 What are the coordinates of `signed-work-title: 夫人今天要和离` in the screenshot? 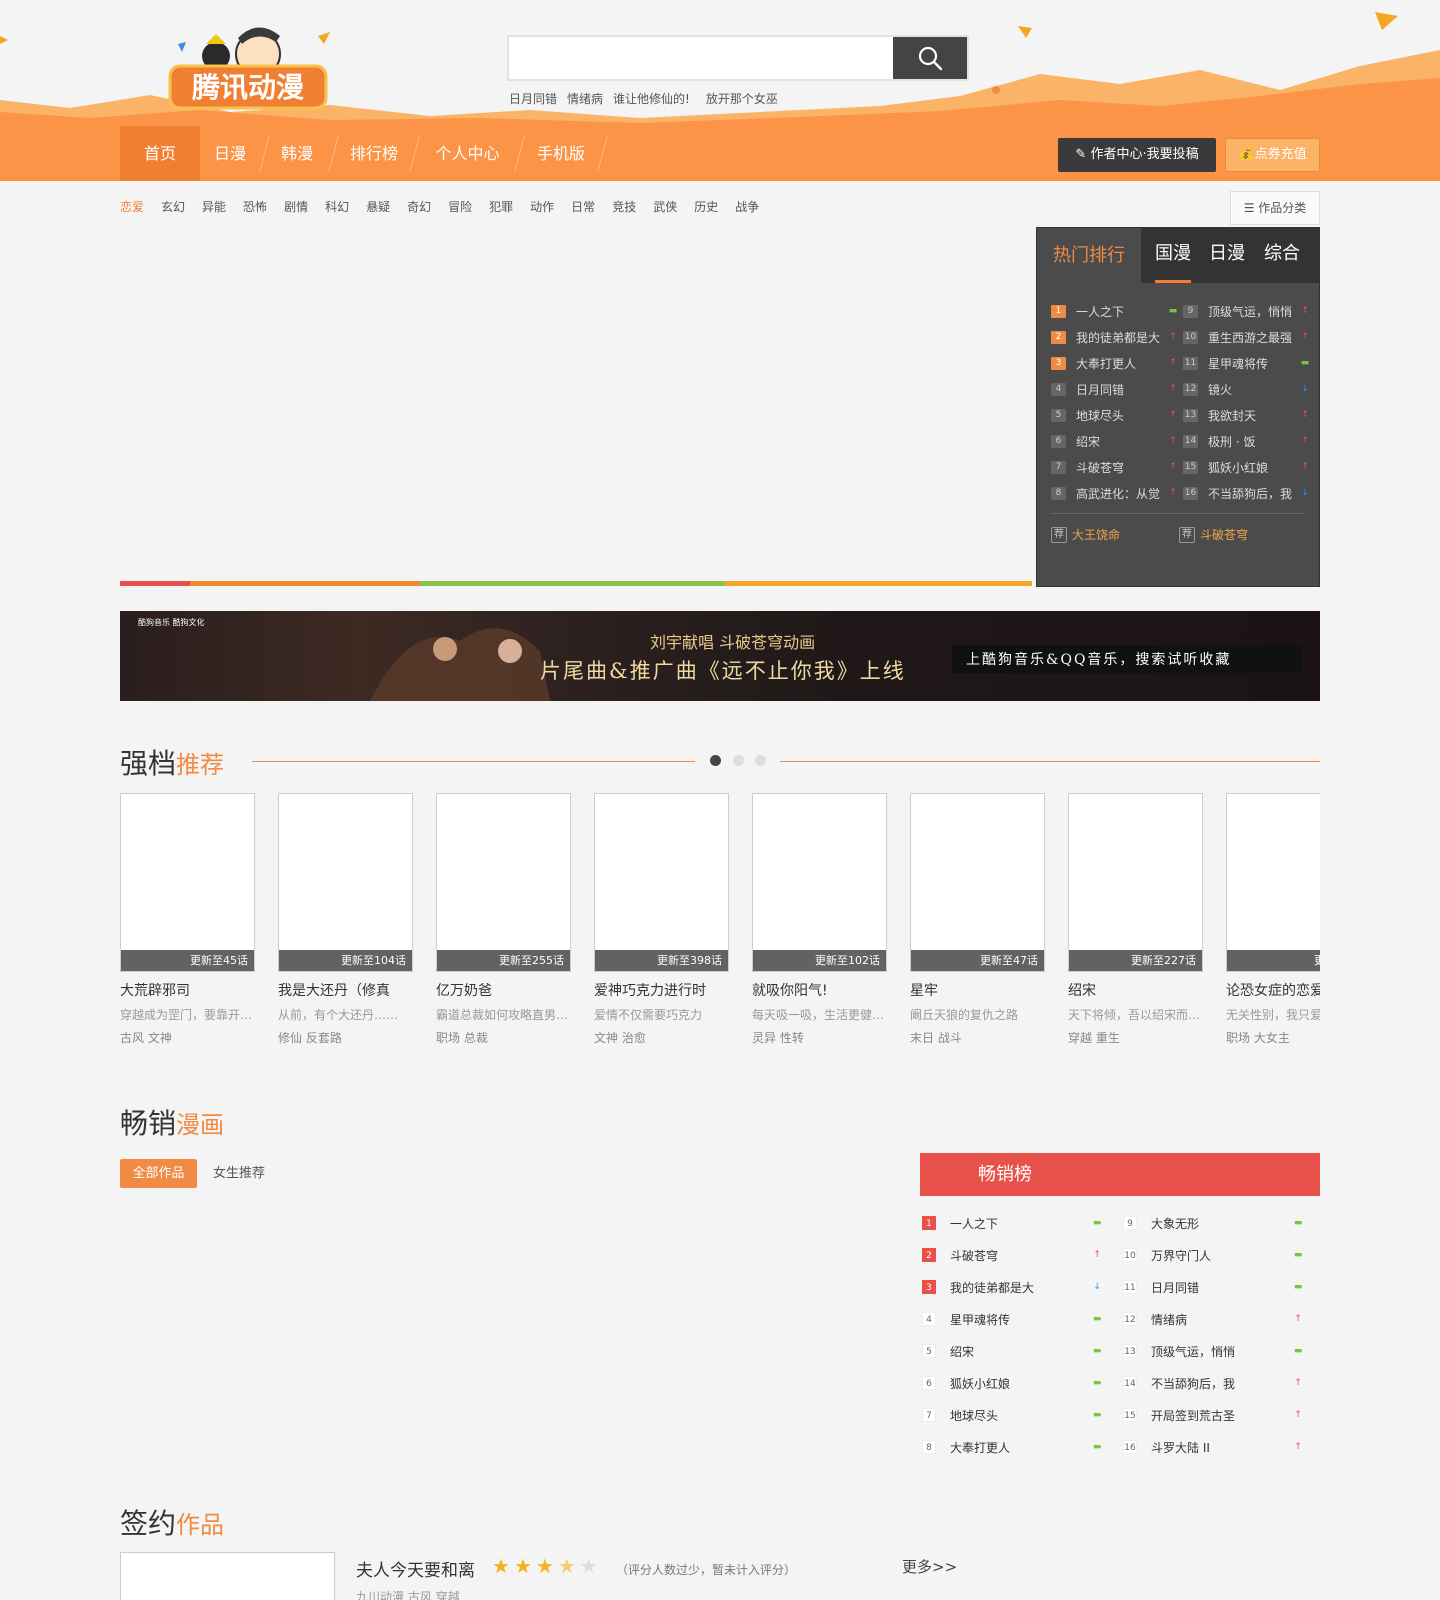 It's located at (415, 1568).